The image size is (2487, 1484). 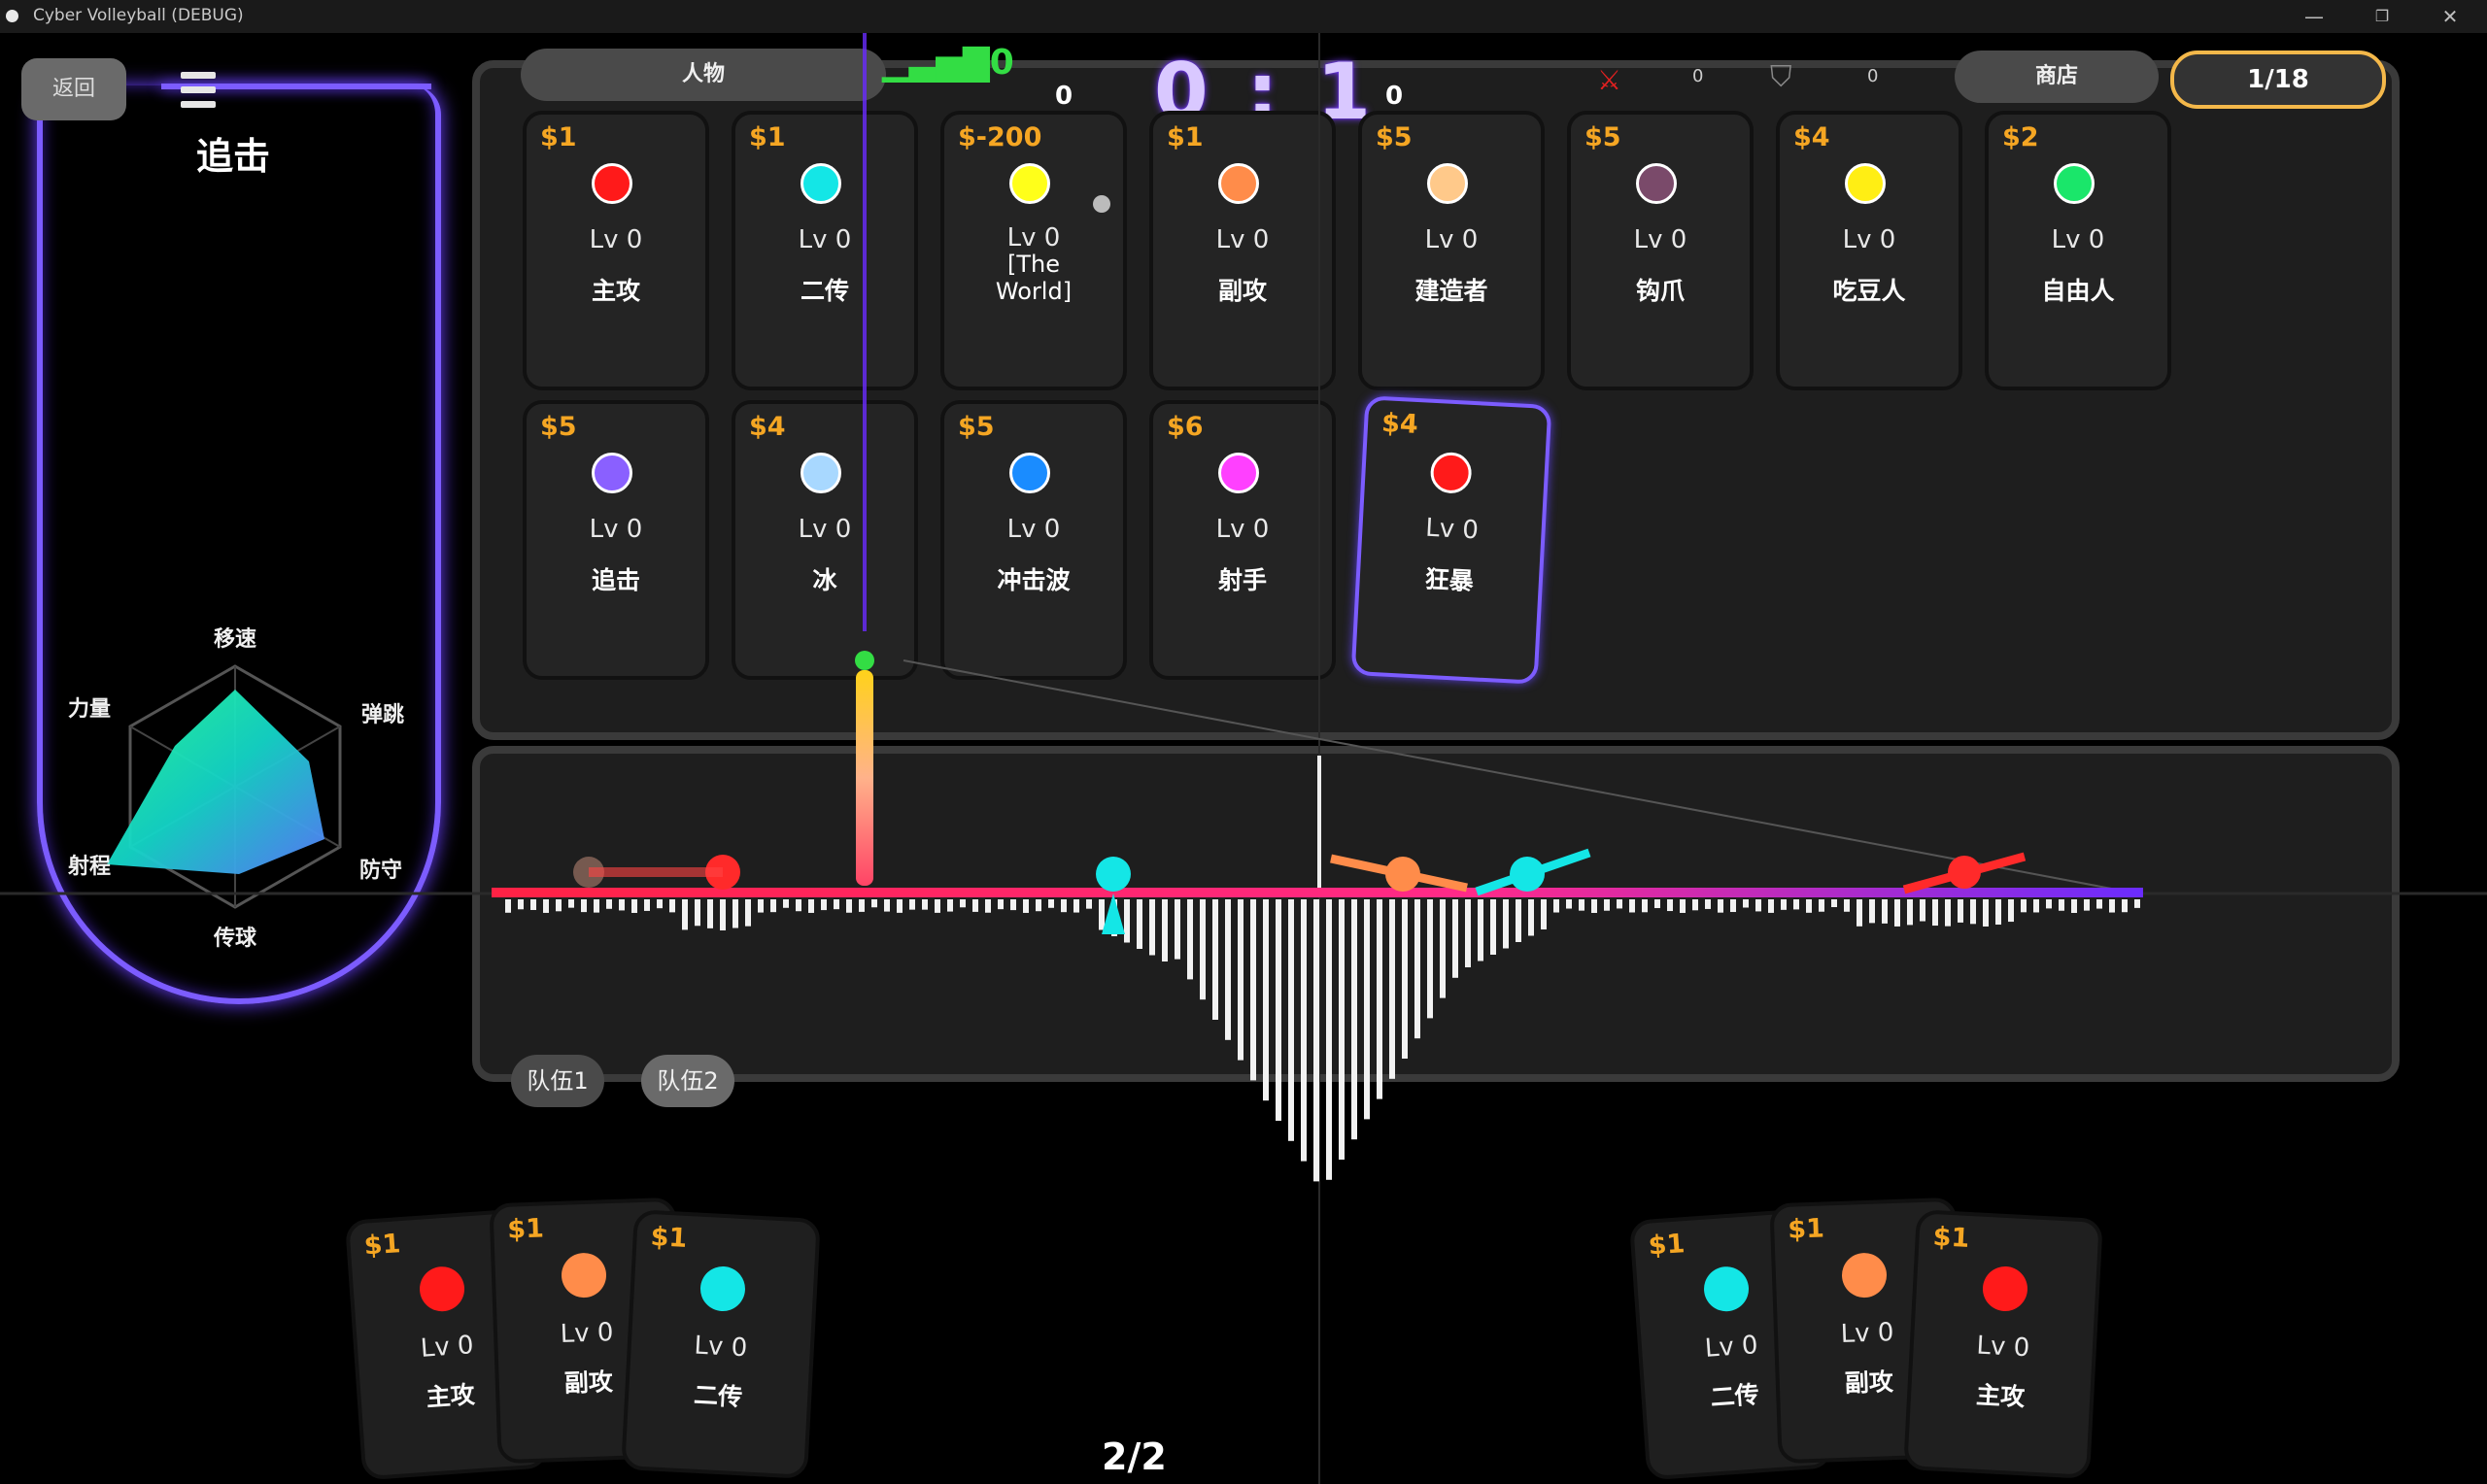 I want to click on card-name: 二传, so click(x=718, y=1396).